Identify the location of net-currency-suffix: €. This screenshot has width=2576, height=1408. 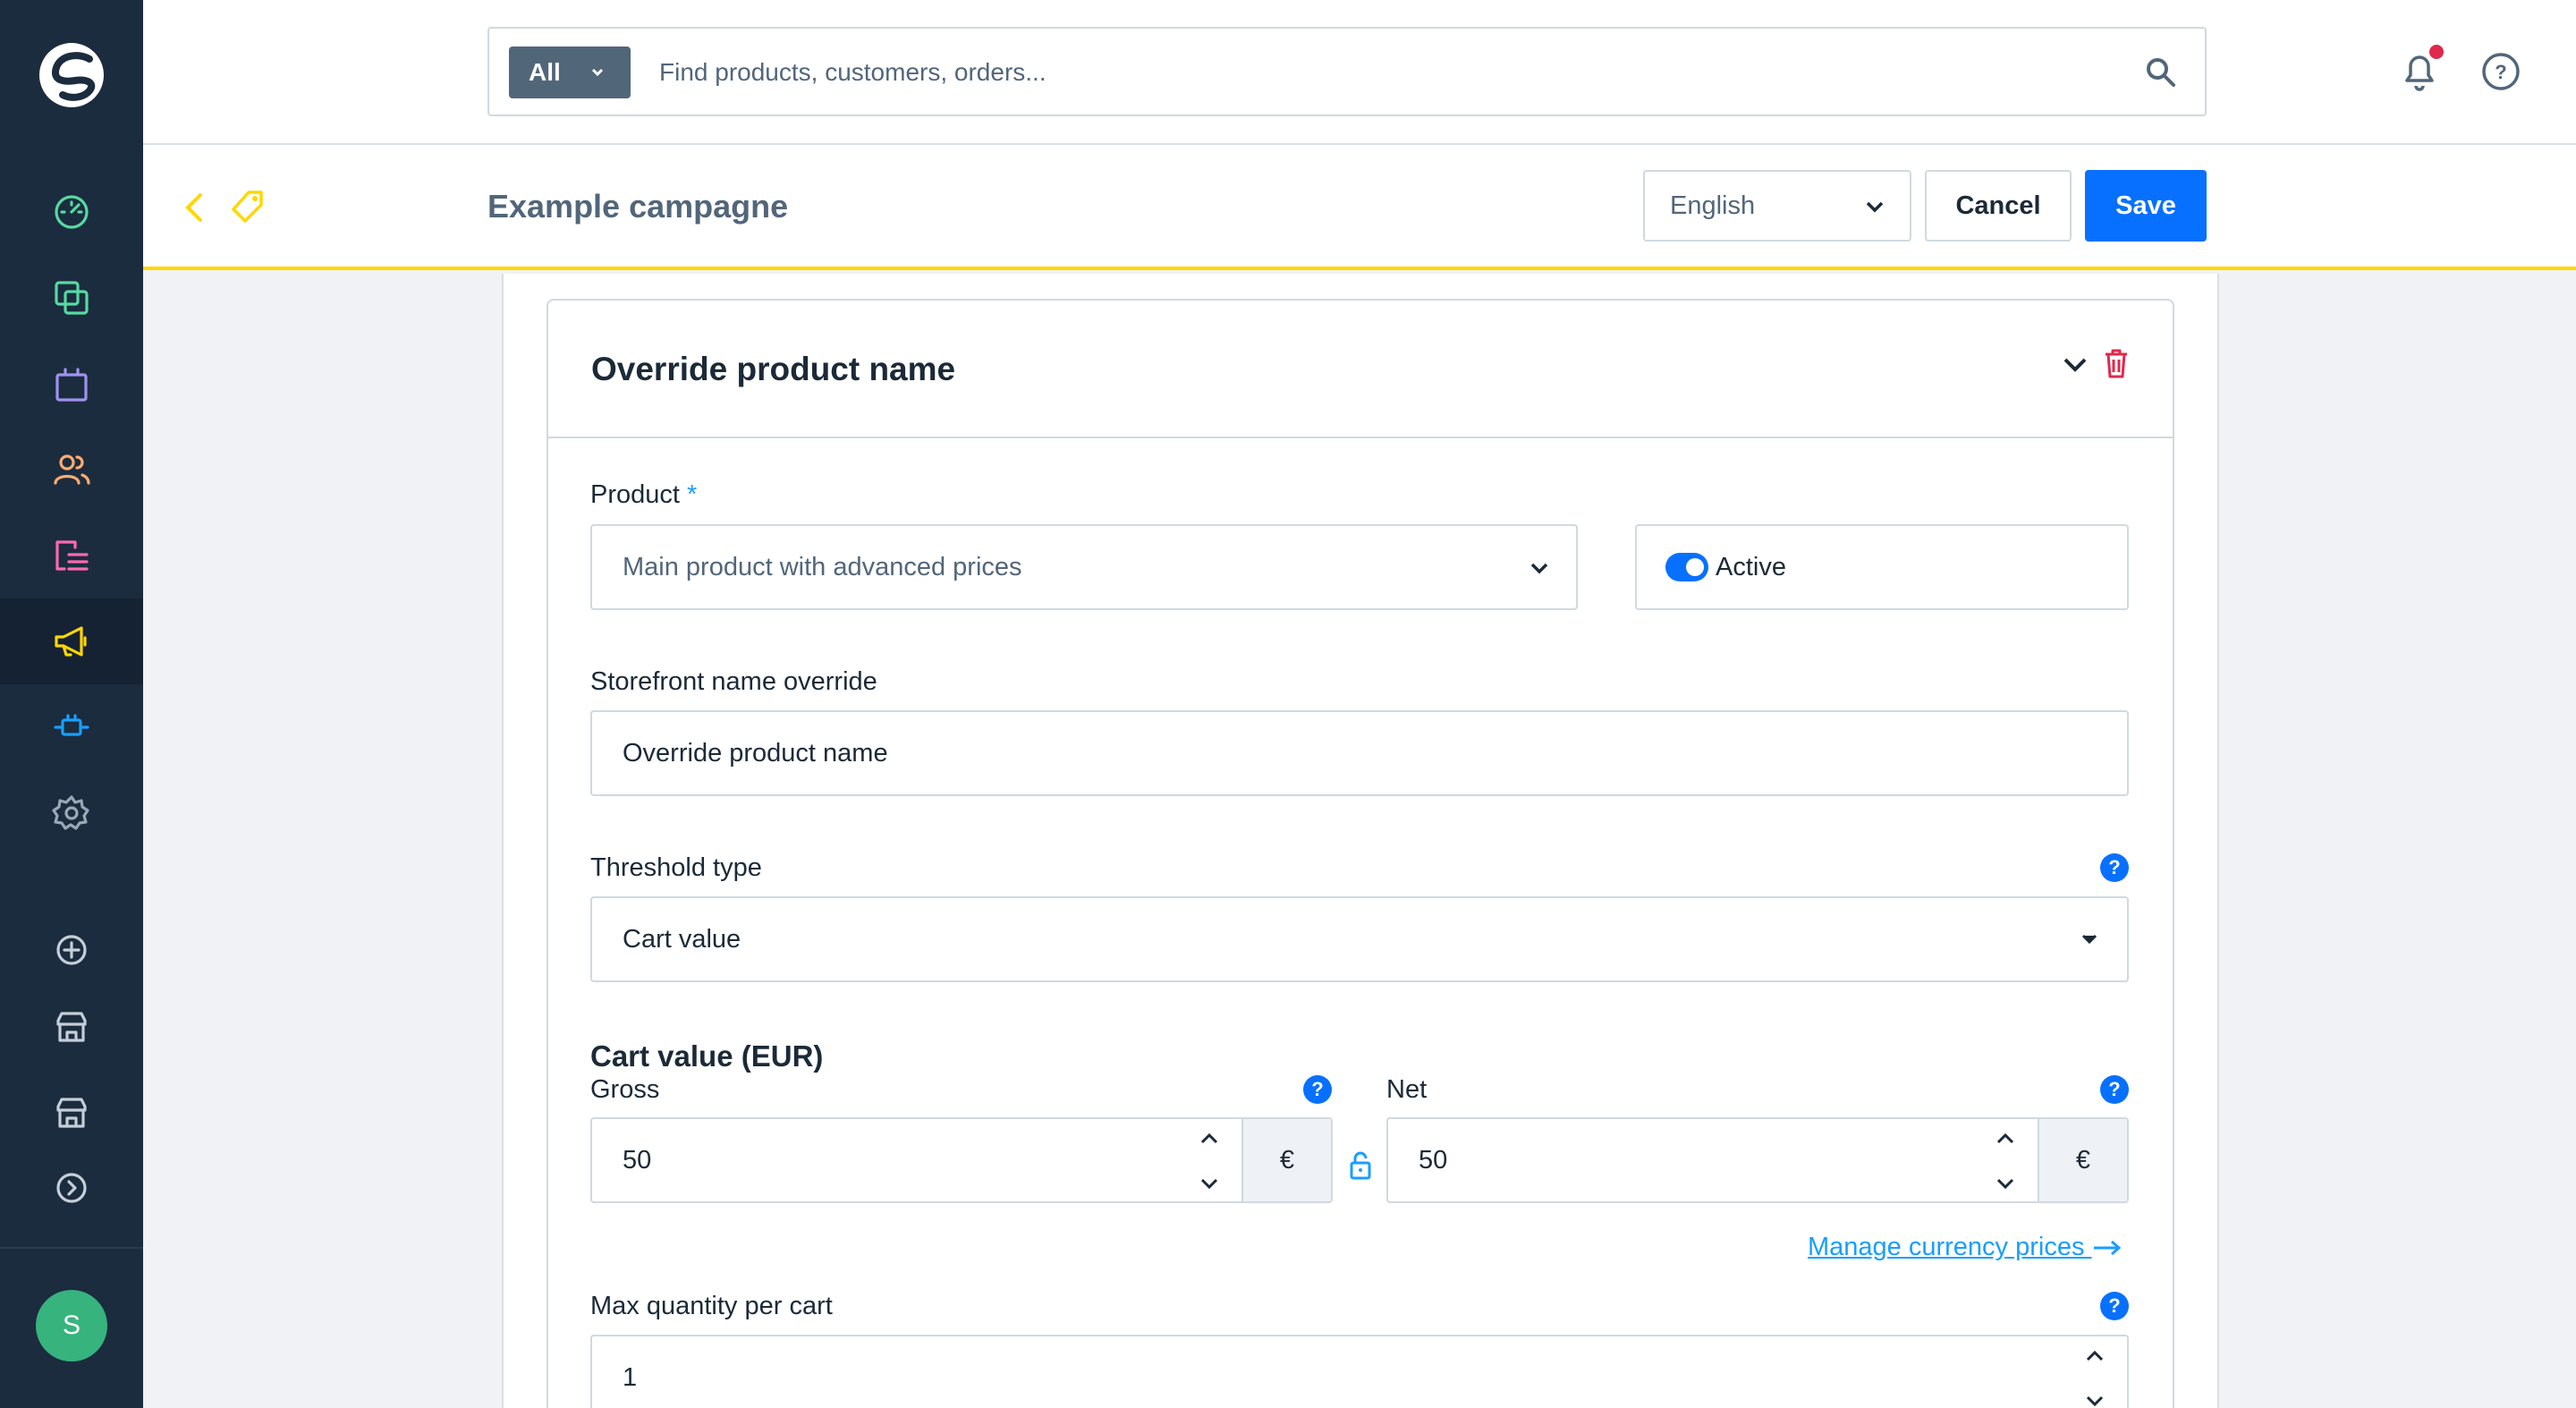
(2082, 1160).